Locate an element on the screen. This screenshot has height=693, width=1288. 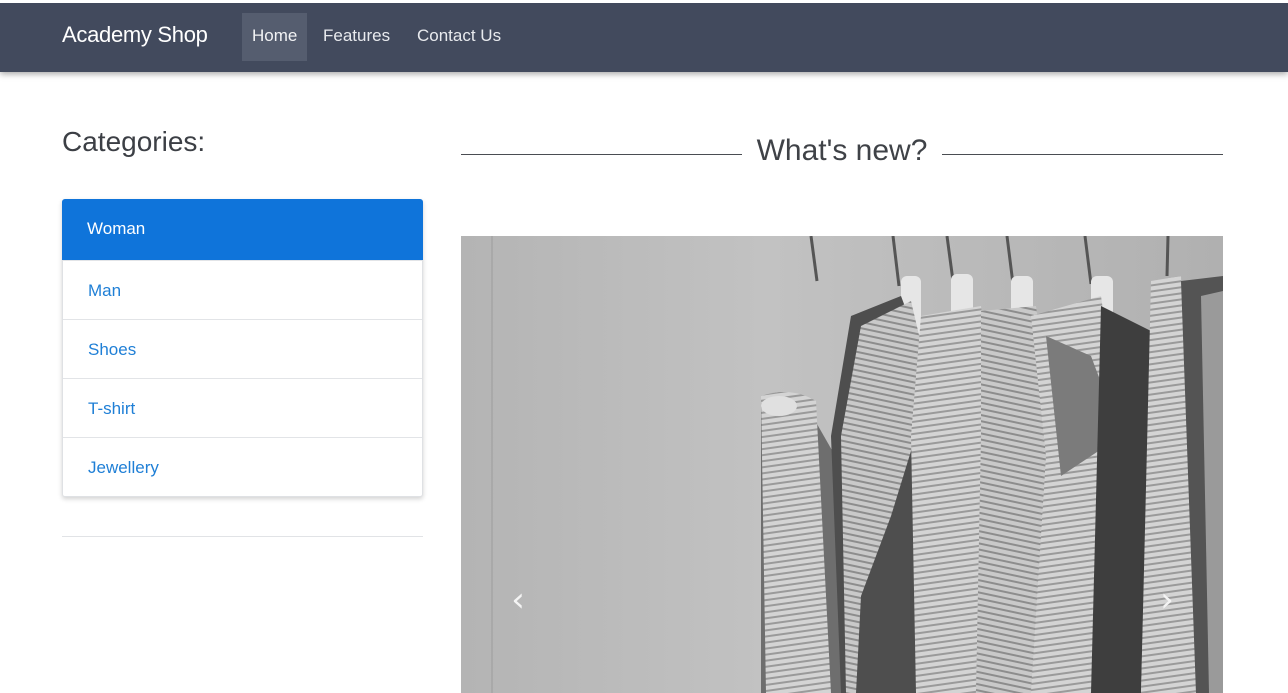
category-item-man: Man is located at coordinates (242, 289).